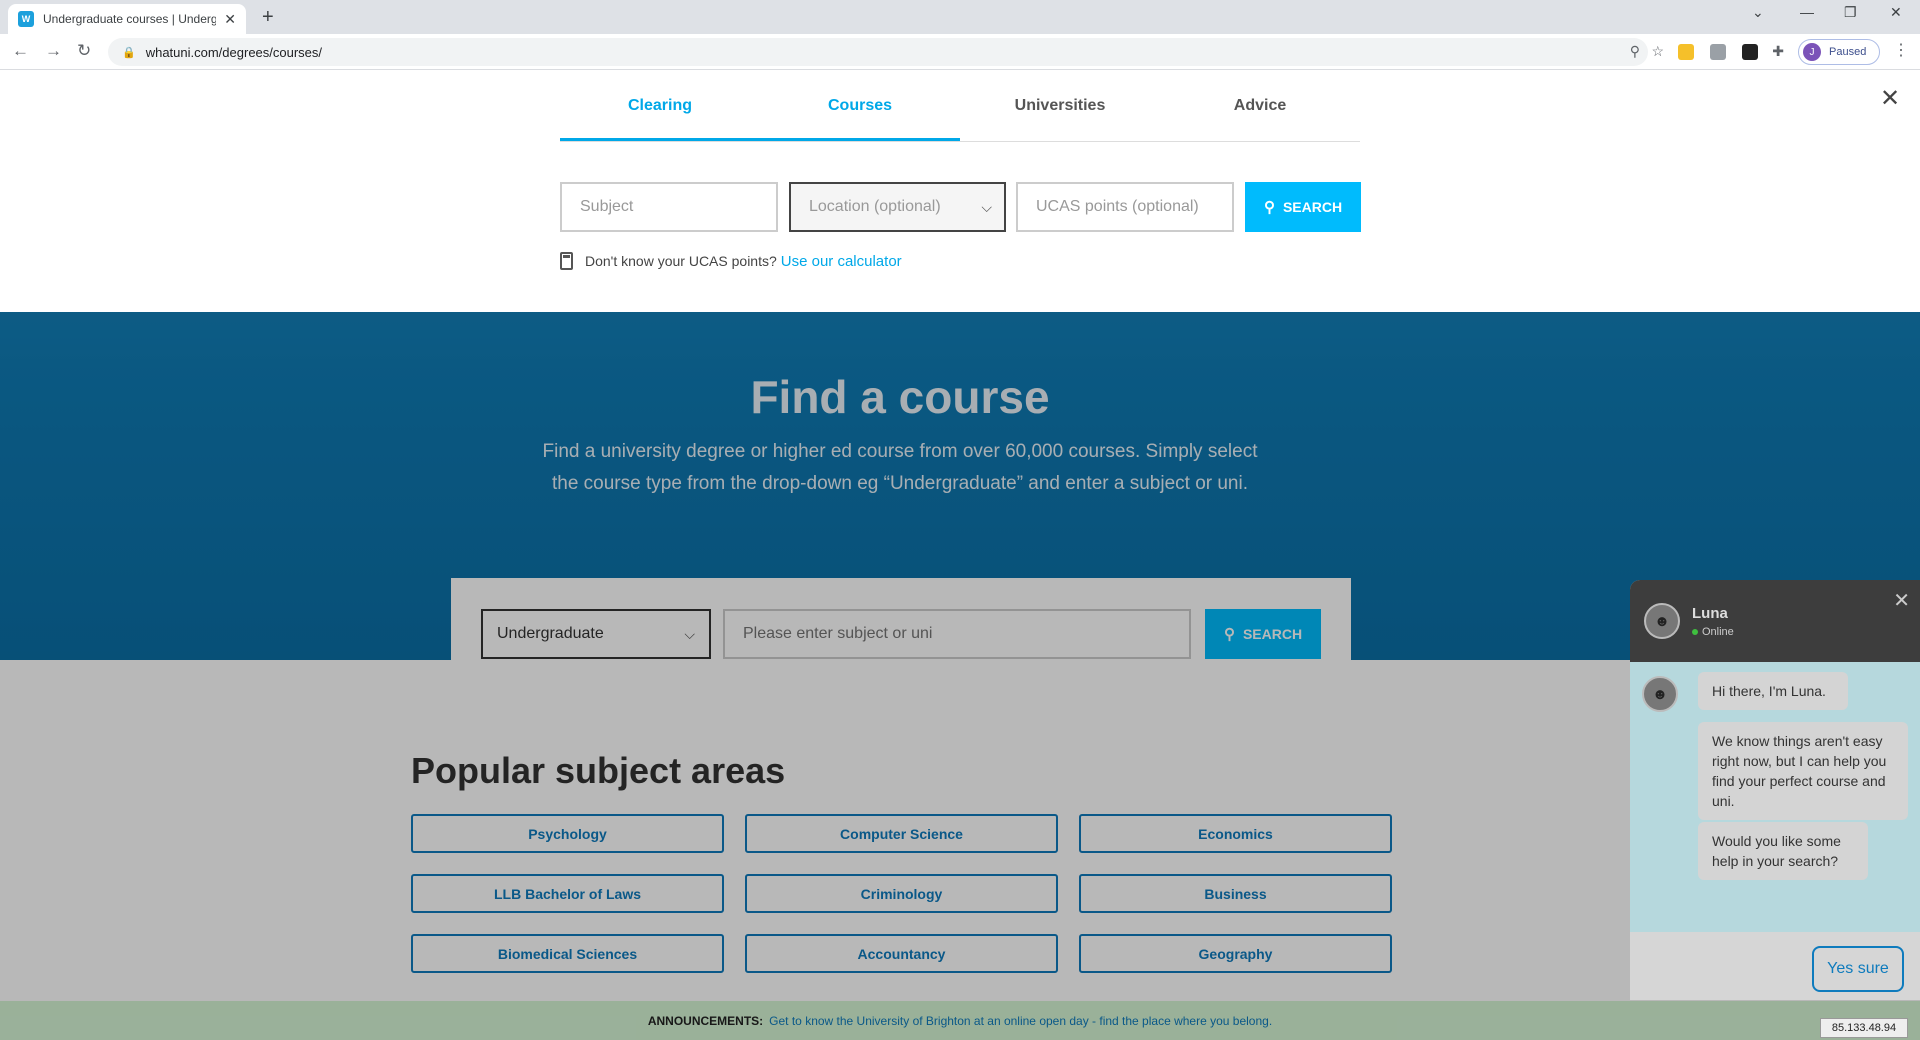 The image size is (1920, 1040). I want to click on location-icon: ⚲, so click(1635, 51).